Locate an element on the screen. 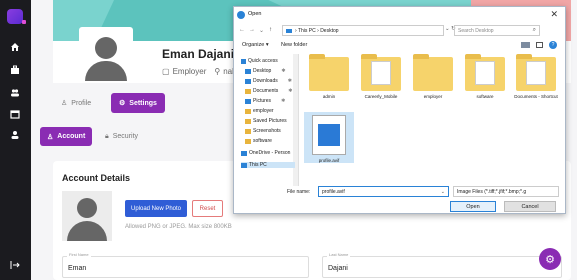 The image size is (577, 280). nav-item: Downloads ✱ is located at coordinates (268, 81).